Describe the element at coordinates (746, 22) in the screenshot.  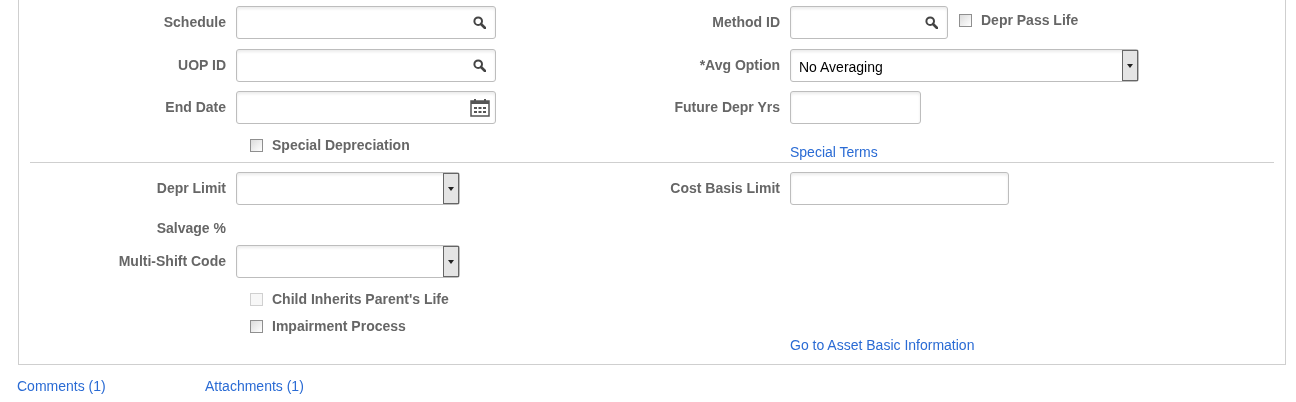
I see `field-label: Method ID` at that location.